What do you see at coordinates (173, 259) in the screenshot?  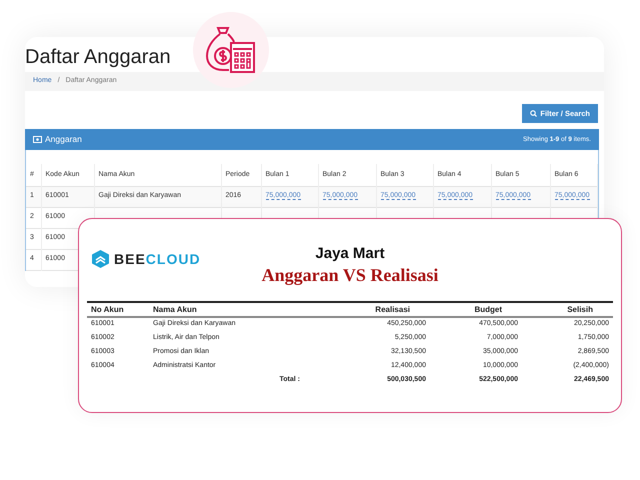 I see `logo-text: CLOUD` at bounding box center [173, 259].